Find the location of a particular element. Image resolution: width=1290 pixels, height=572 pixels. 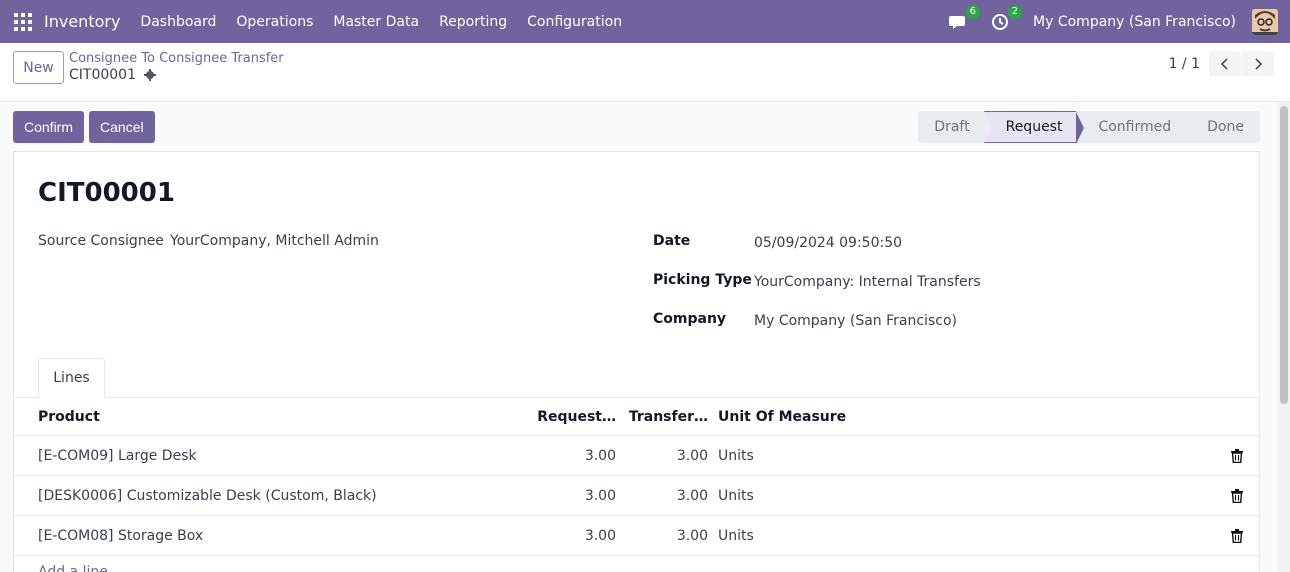

new-button: New is located at coordinates (38, 67).